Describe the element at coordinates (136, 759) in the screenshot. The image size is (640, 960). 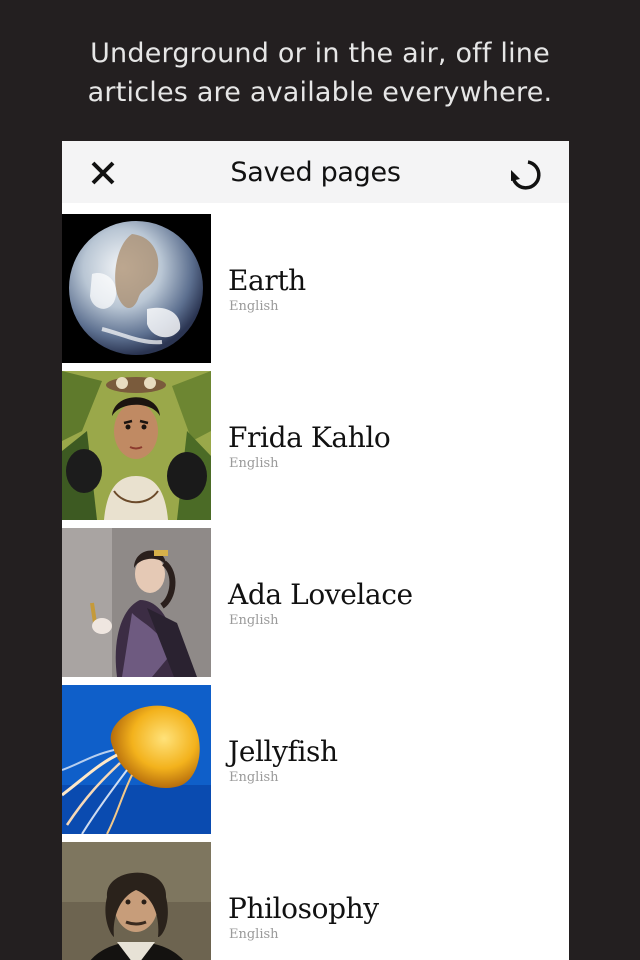
I see `jellyfish-thumbnail` at that location.